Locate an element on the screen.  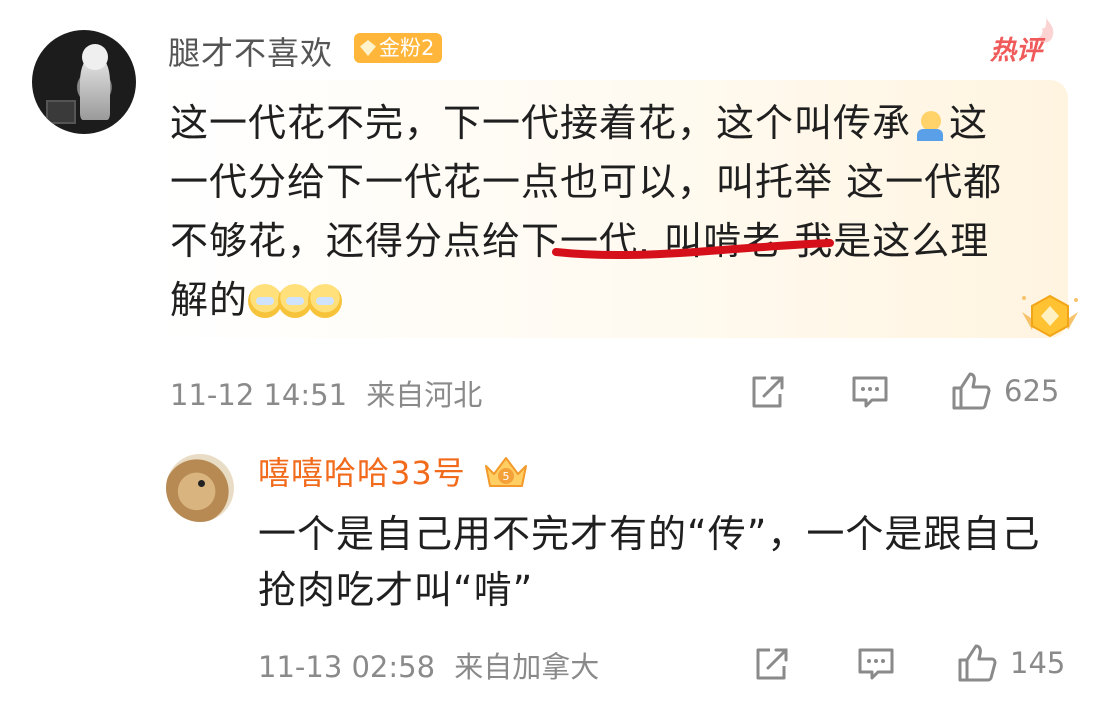
timestamp: 11-12 14:51 is located at coordinates (259, 395).